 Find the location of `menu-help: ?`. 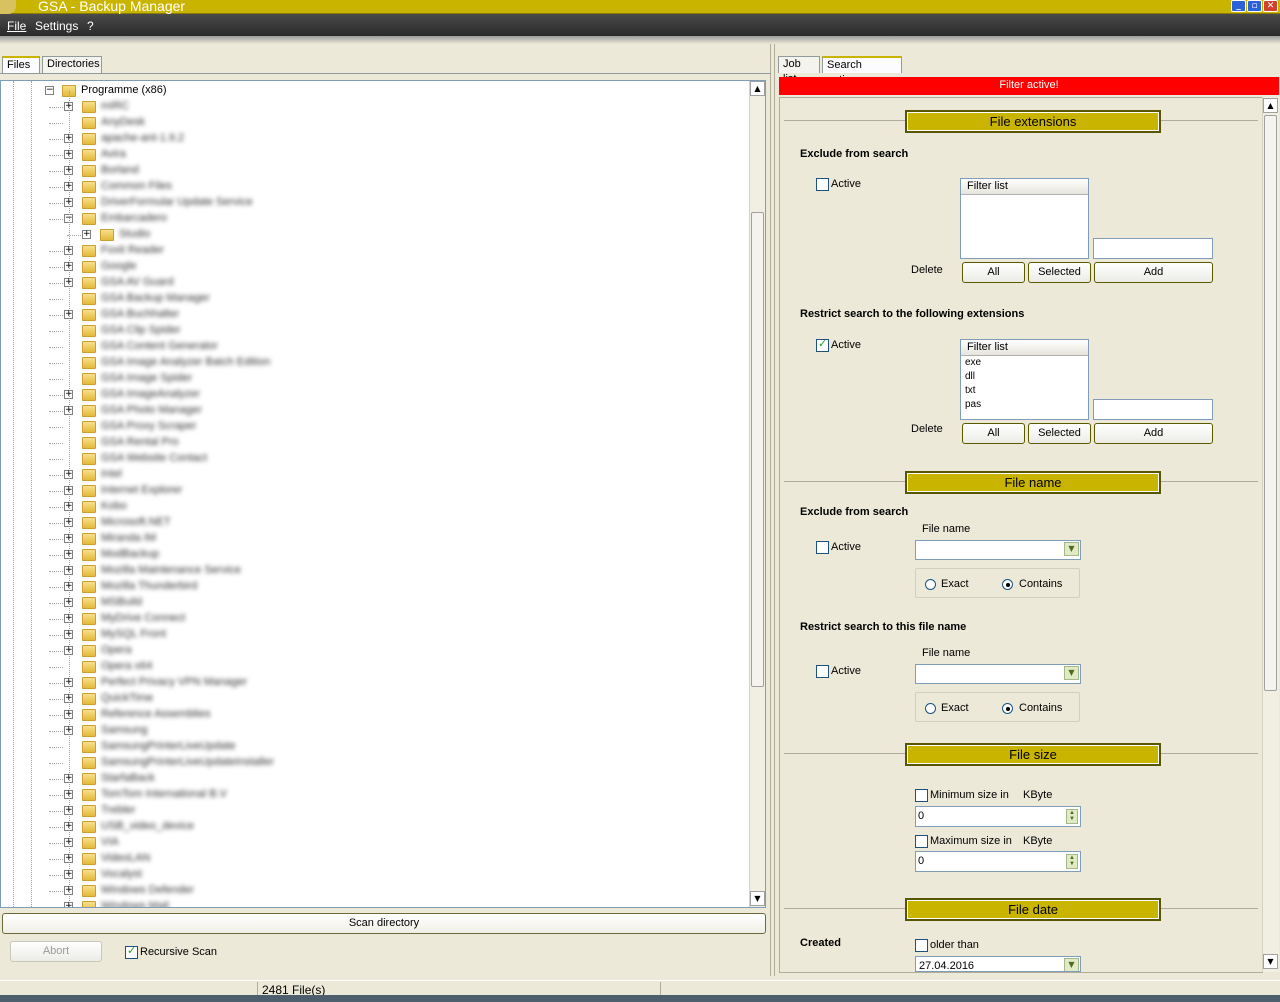

menu-help: ? is located at coordinates (90, 26).